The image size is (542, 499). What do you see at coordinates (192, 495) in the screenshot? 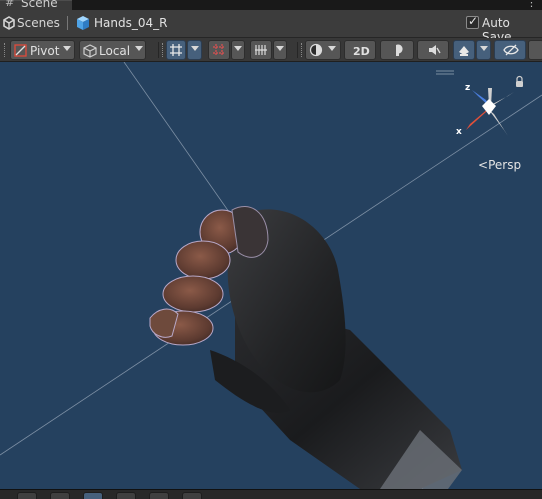
I see `transform-tool-button` at bounding box center [192, 495].